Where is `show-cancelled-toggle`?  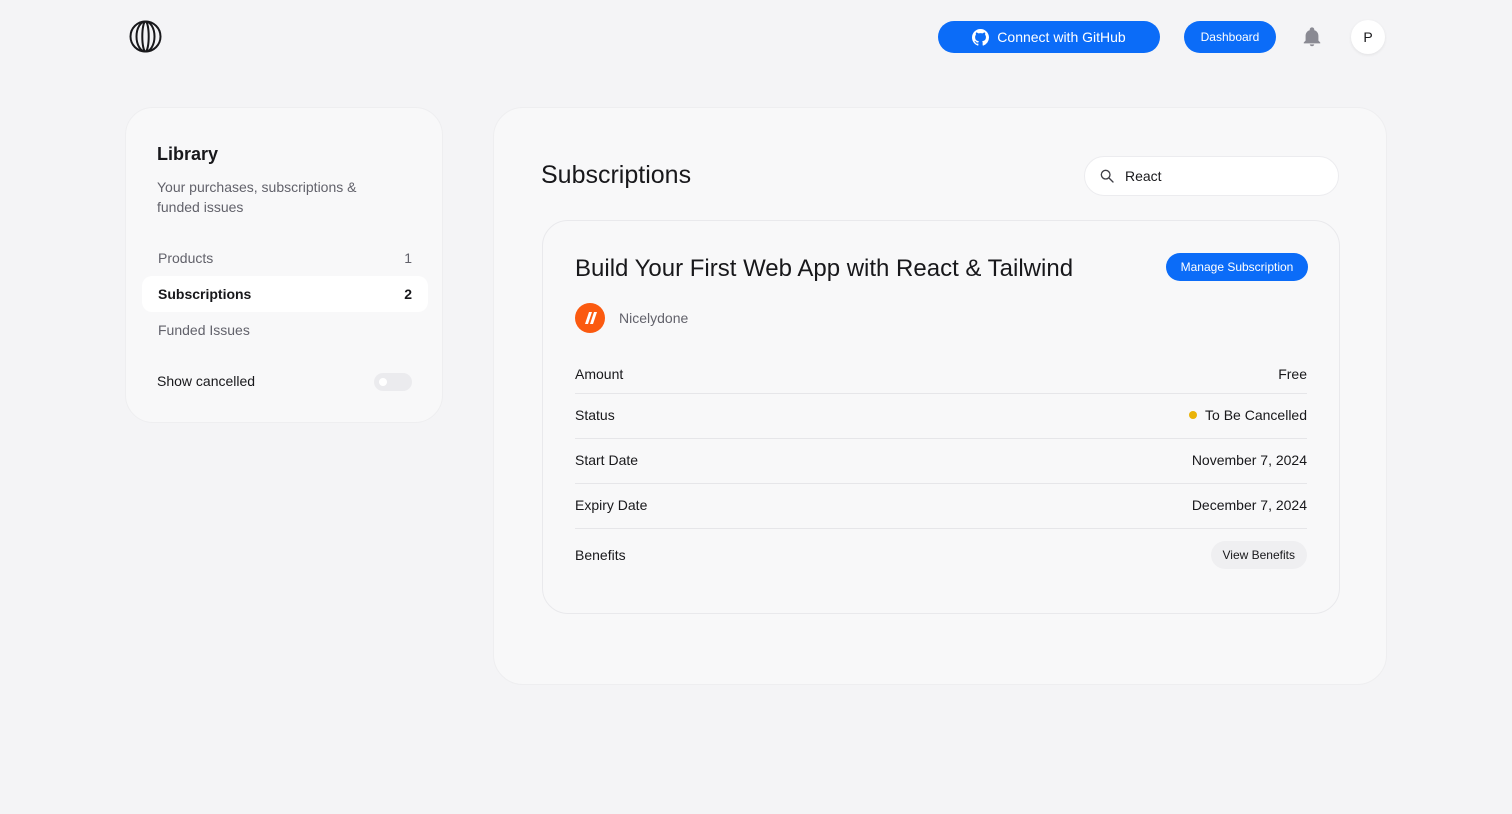 show-cancelled-toggle is located at coordinates (393, 382).